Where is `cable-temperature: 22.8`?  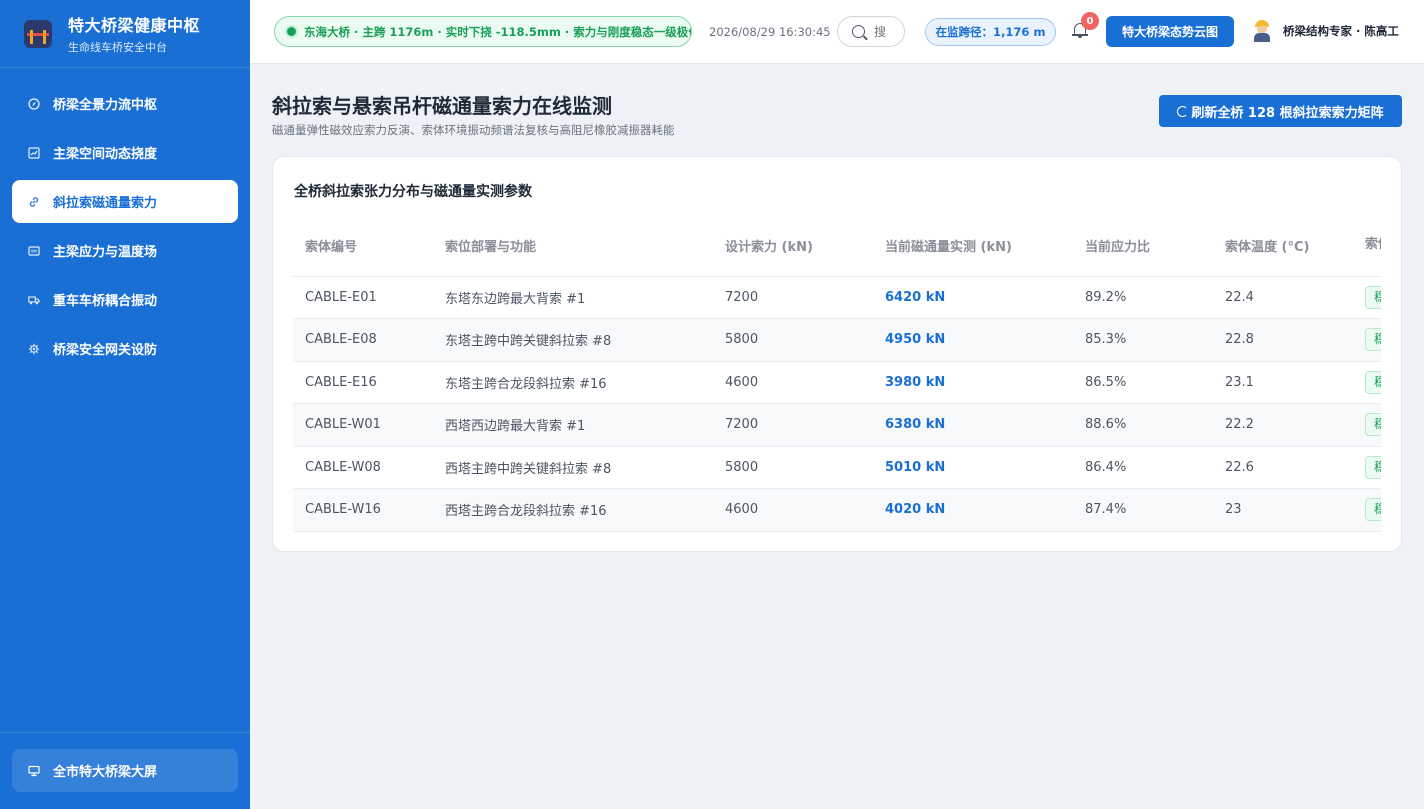 cable-temperature: 22.8 is located at coordinates (1283, 340).